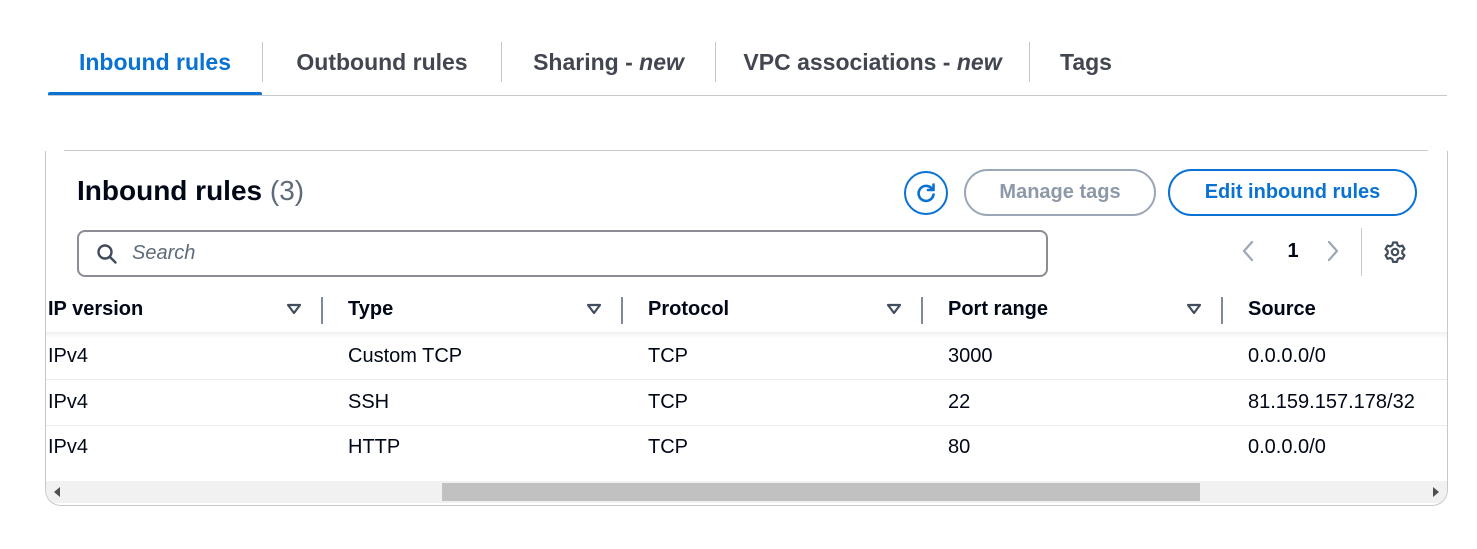  I want to click on gear-icon, so click(1395, 252).